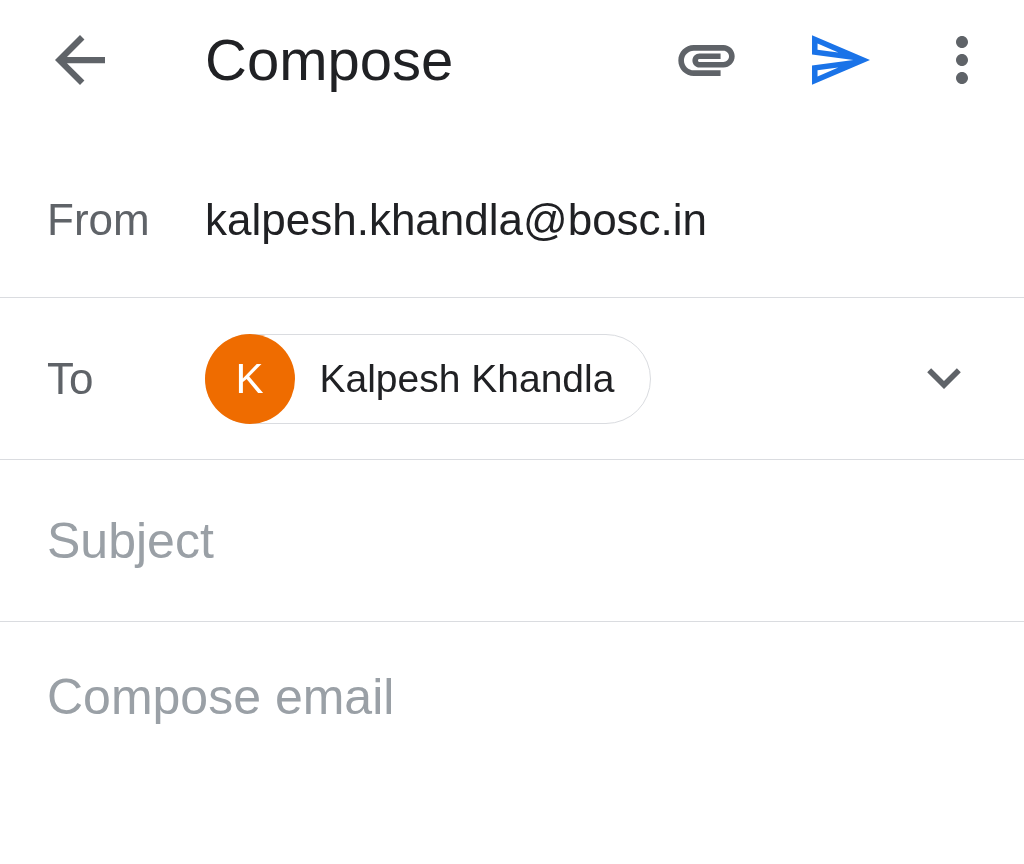 The image size is (1024, 864). Describe the element at coordinates (467, 378) in the screenshot. I see `recipient-name: Kalpesh Khandla` at that location.